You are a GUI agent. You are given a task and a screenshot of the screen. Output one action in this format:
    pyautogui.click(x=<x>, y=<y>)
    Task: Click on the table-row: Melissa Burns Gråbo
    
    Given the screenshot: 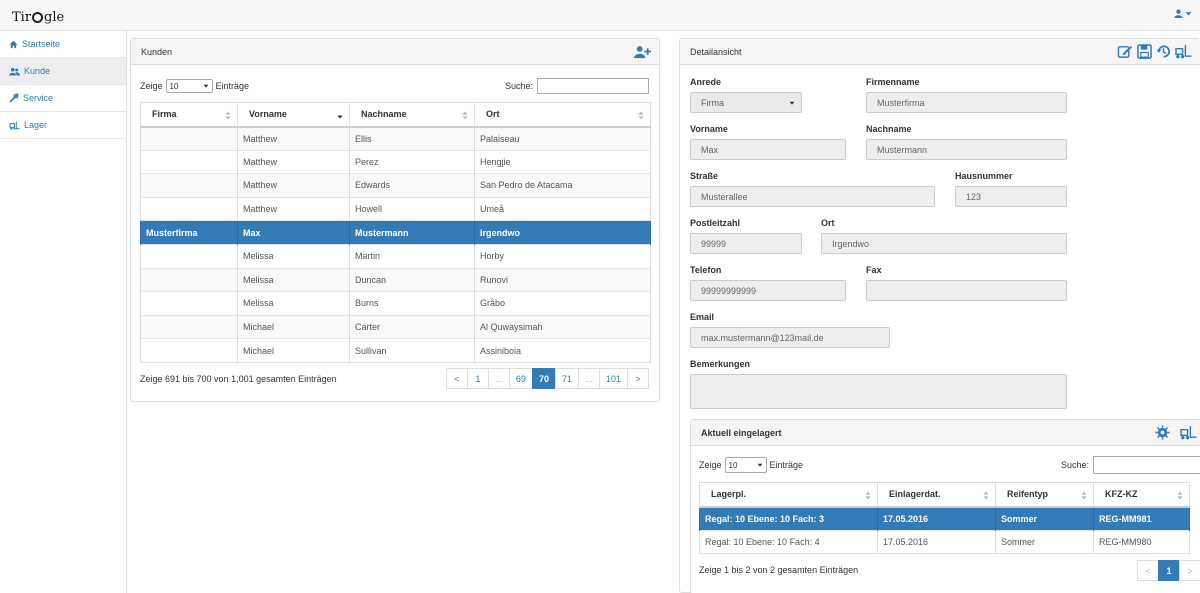 What is the action you would take?
    pyautogui.click(x=395, y=303)
    